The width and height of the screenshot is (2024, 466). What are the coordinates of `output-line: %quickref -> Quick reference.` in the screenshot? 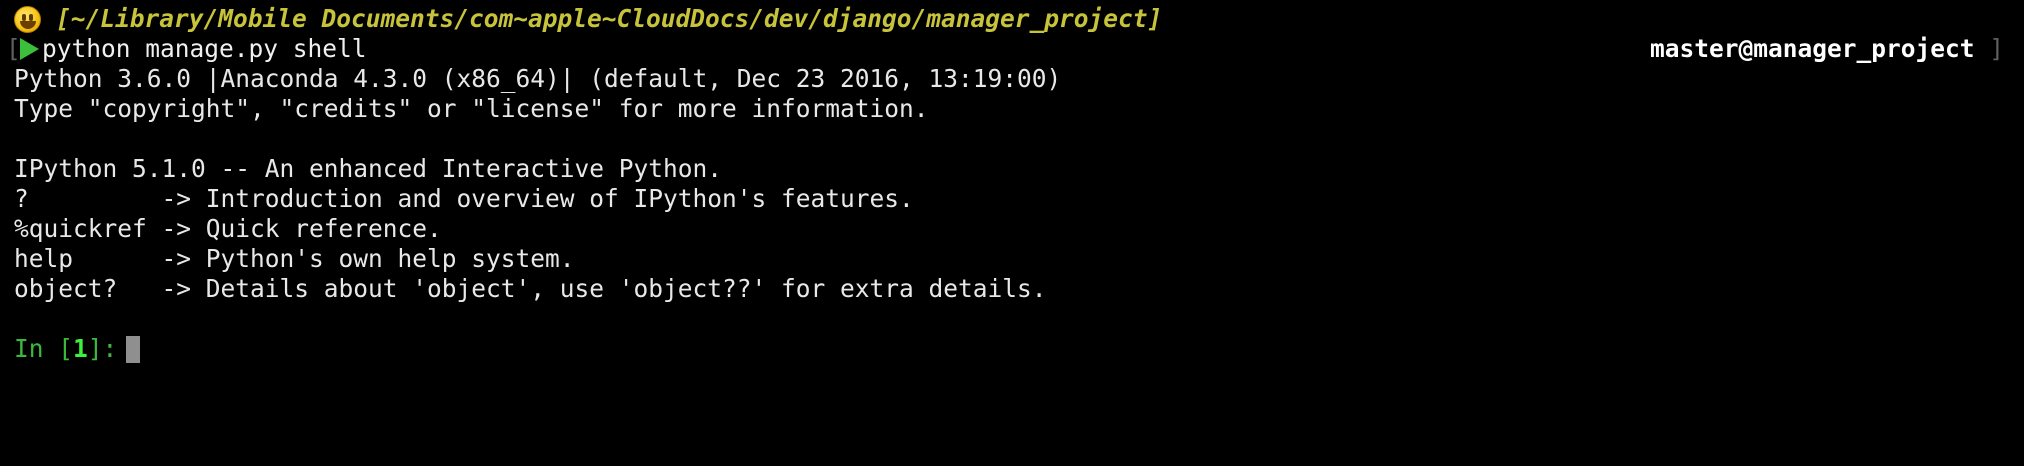 It's located at (228, 228).